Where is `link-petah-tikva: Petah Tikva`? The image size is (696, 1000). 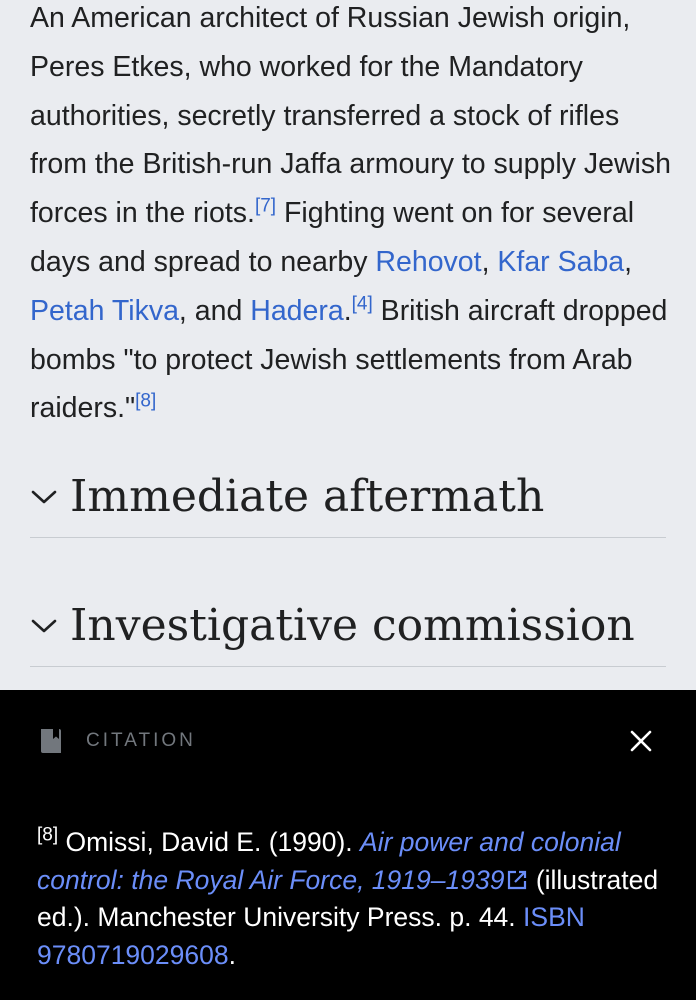
link-petah-tikva: Petah Tikva is located at coordinates (104, 311).